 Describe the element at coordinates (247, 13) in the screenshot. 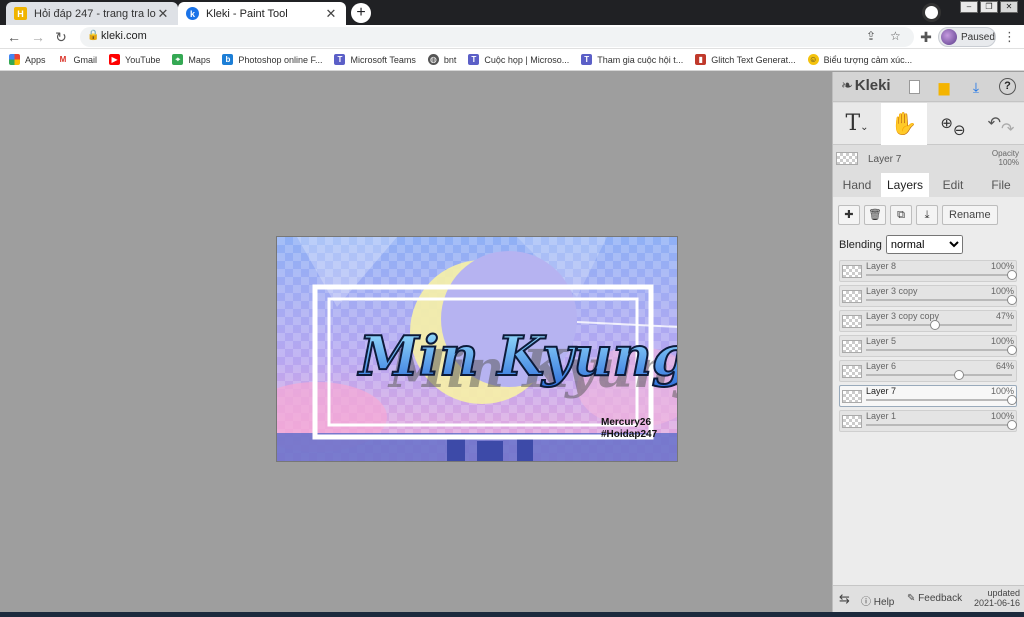

I see `tab-title: Kleki - Paint Tool` at that location.